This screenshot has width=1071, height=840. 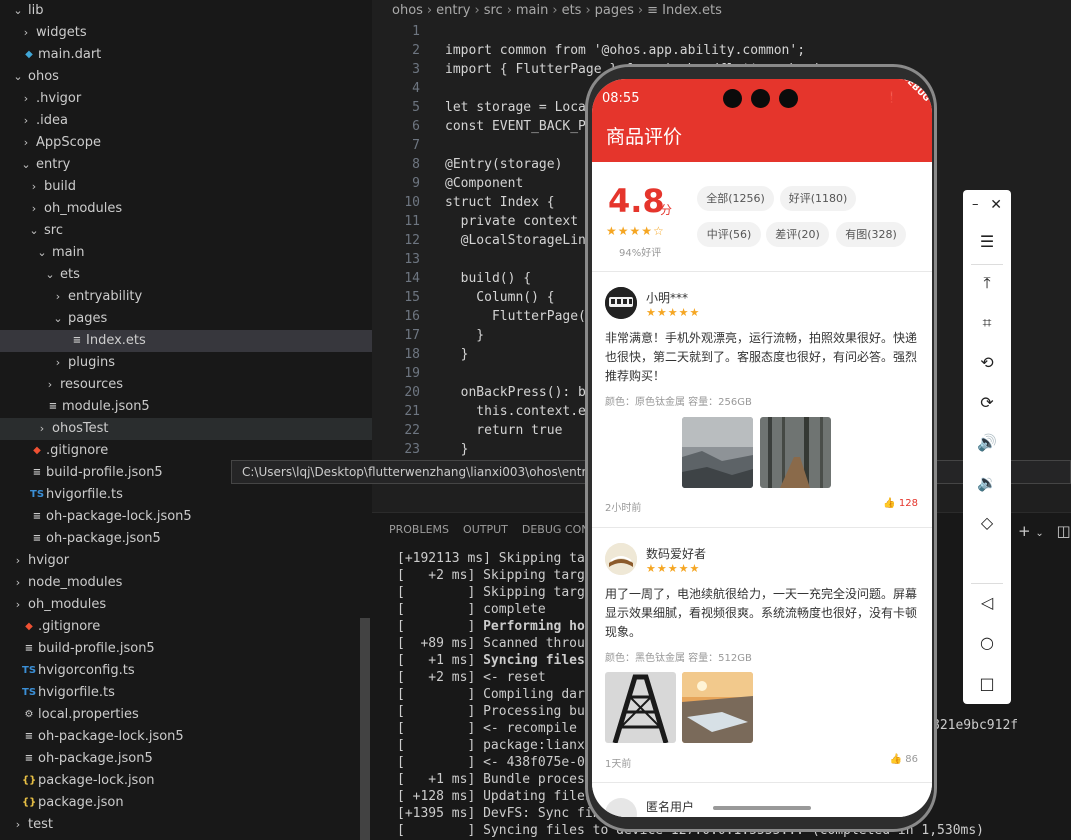 What do you see at coordinates (987, 242) in the screenshot?
I see `menu-icon: ☰` at bounding box center [987, 242].